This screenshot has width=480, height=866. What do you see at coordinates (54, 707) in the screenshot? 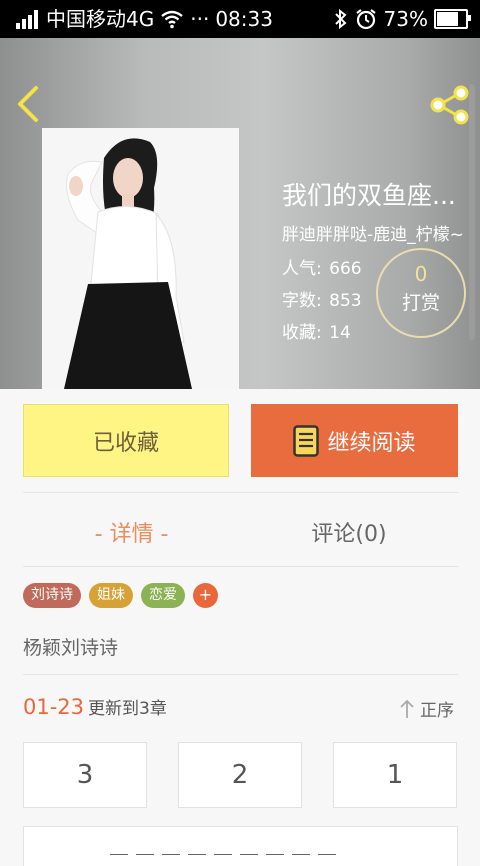
I see `update-date: 01-23` at bounding box center [54, 707].